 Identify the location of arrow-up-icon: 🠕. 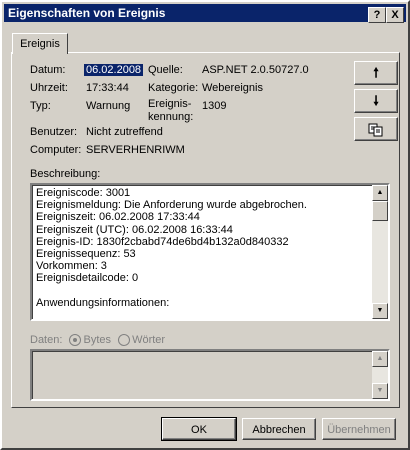
(376, 72).